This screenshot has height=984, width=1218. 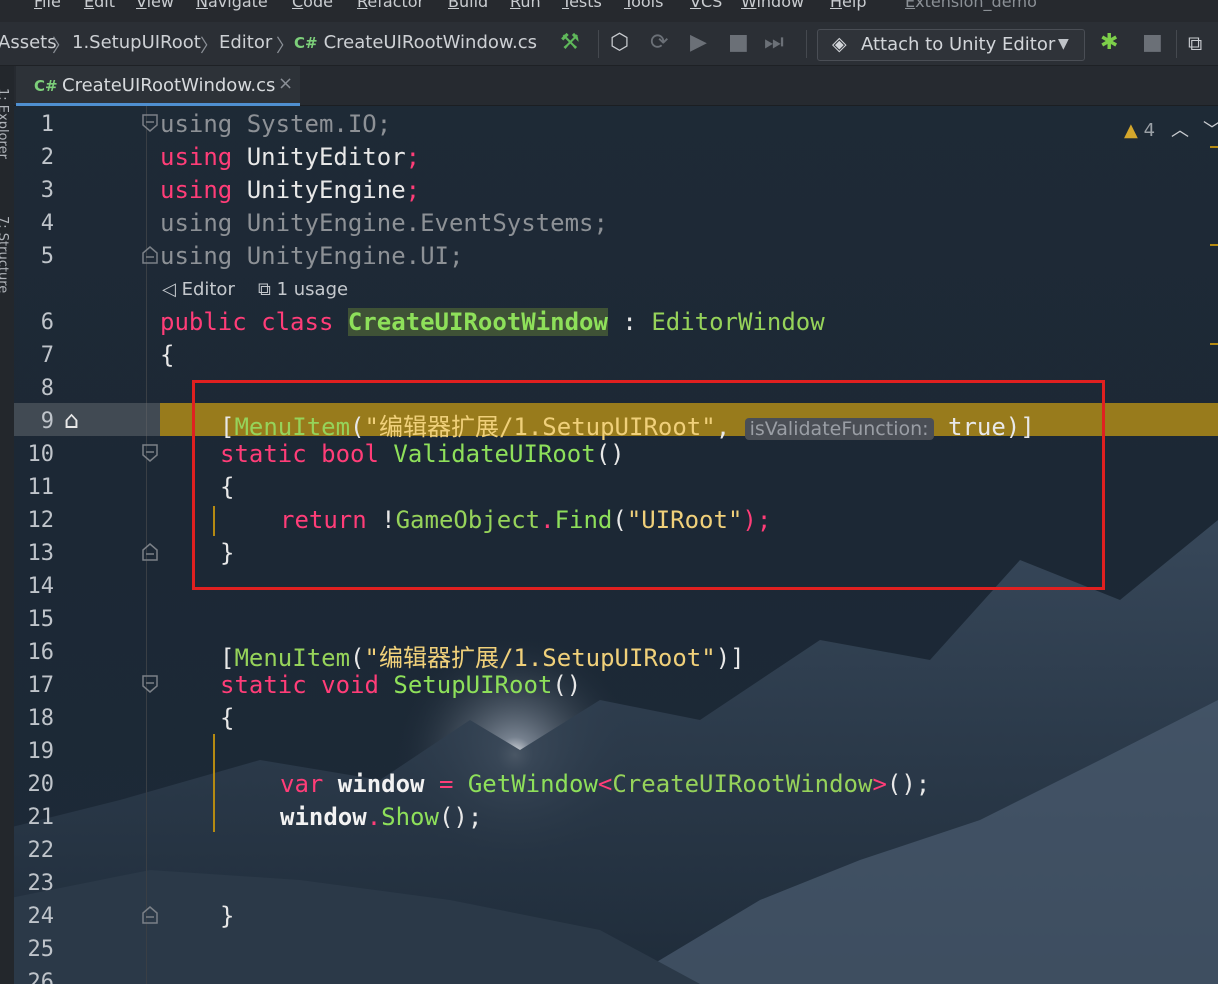 What do you see at coordinates (1195, 43) in the screenshot?
I see `run-window-icon: ⧉` at bounding box center [1195, 43].